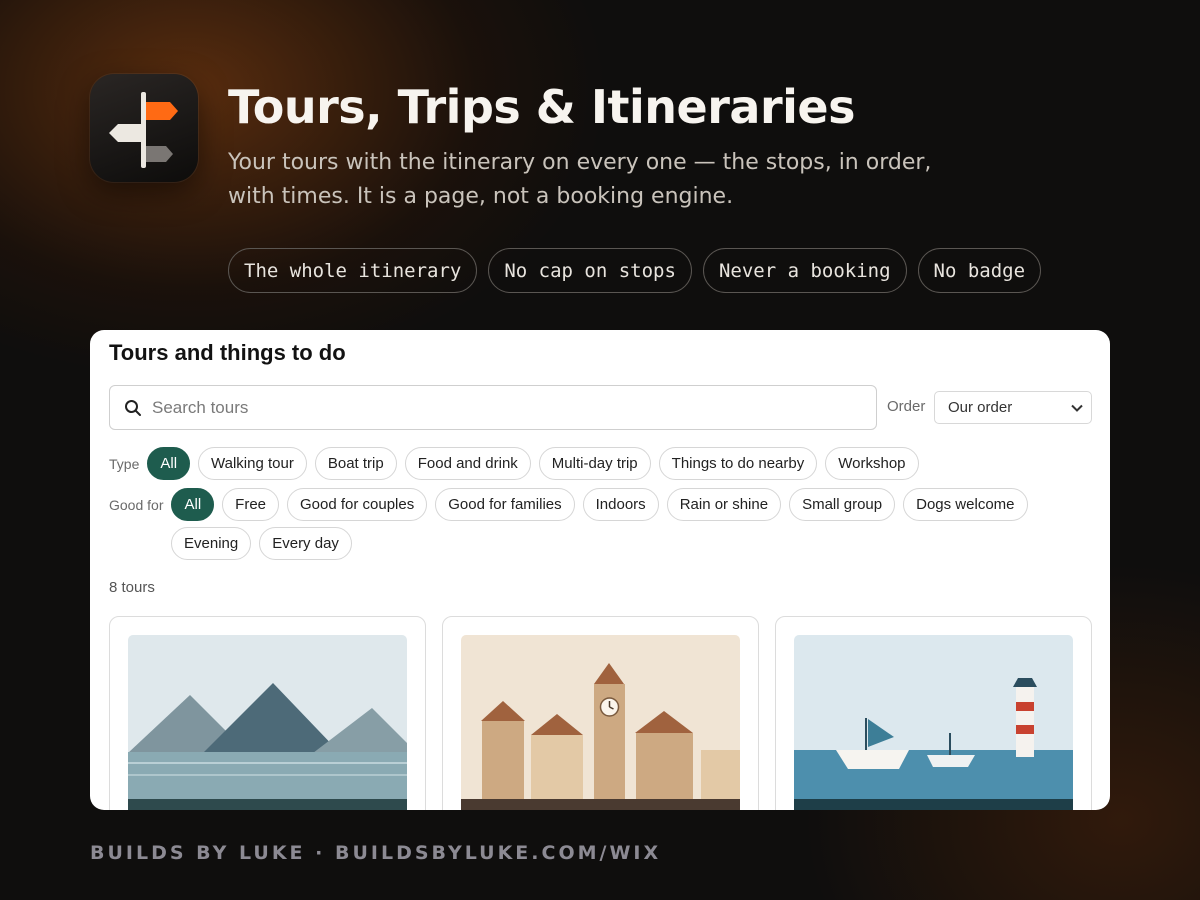 This screenshot has width=1200, height=900. I want to click on search-input, so click(492, 407).